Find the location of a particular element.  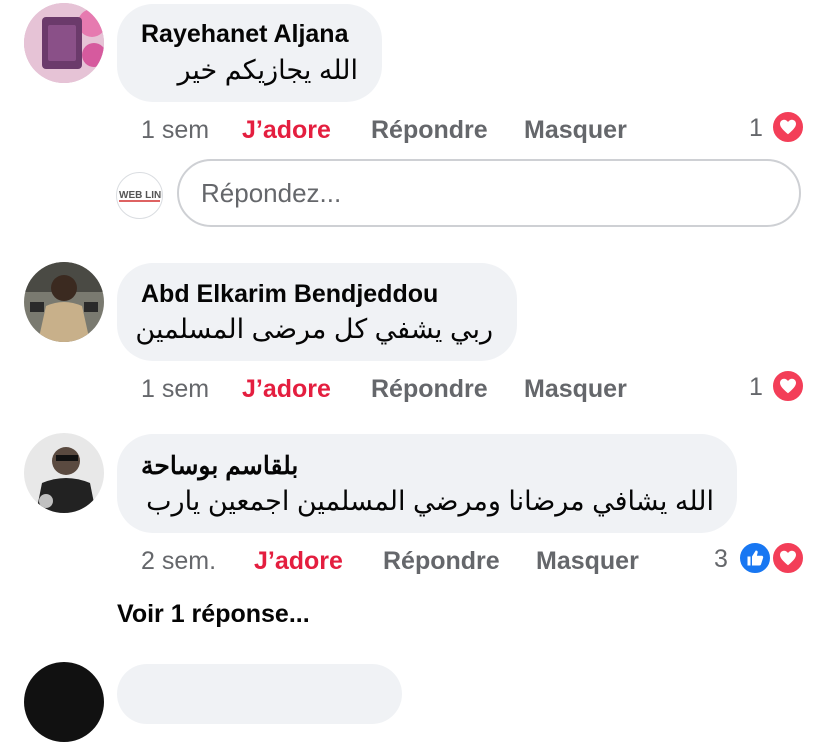

comment-text: ربي يشفي كل مرضى المسلمين is located at coordinates (314, 329).